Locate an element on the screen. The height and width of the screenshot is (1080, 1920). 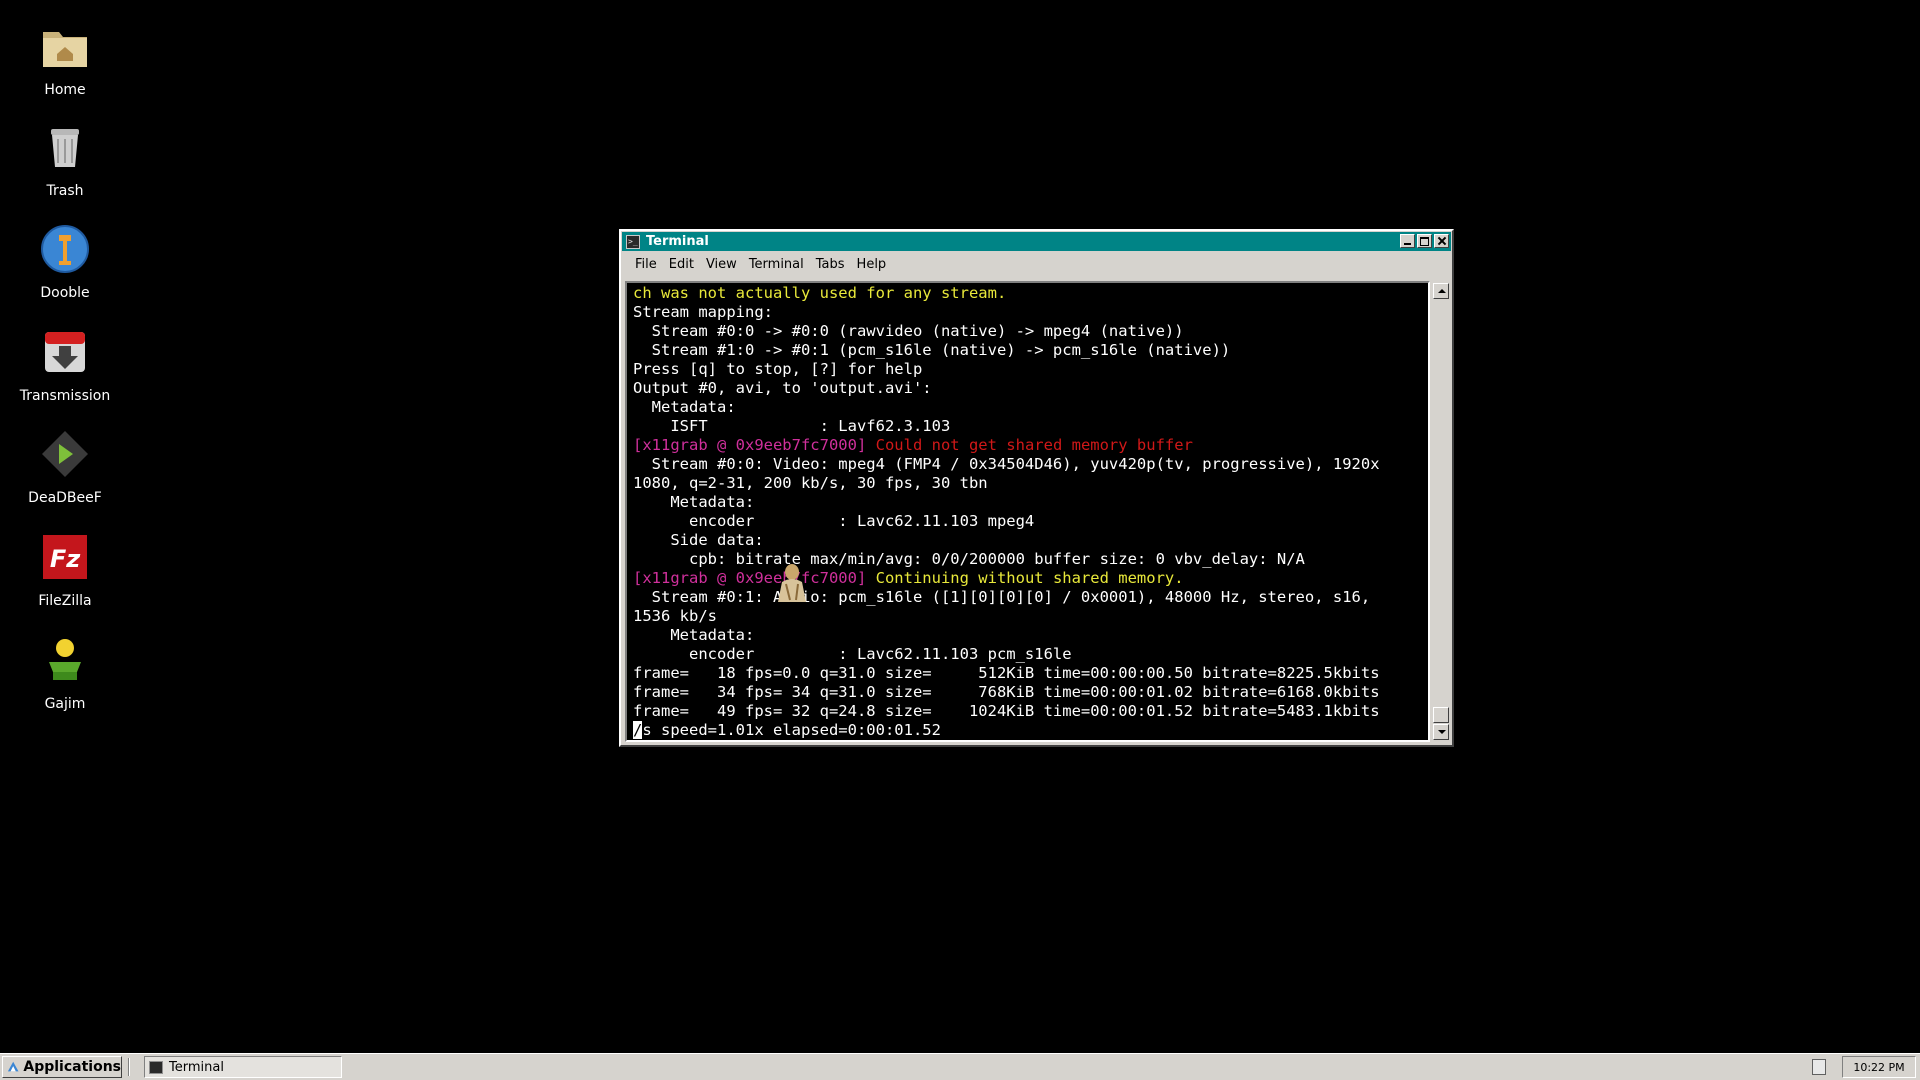
terminal-line: /s speed=1.01x elapsed=0:00:01.52 is located at coordinates (1006, 730).